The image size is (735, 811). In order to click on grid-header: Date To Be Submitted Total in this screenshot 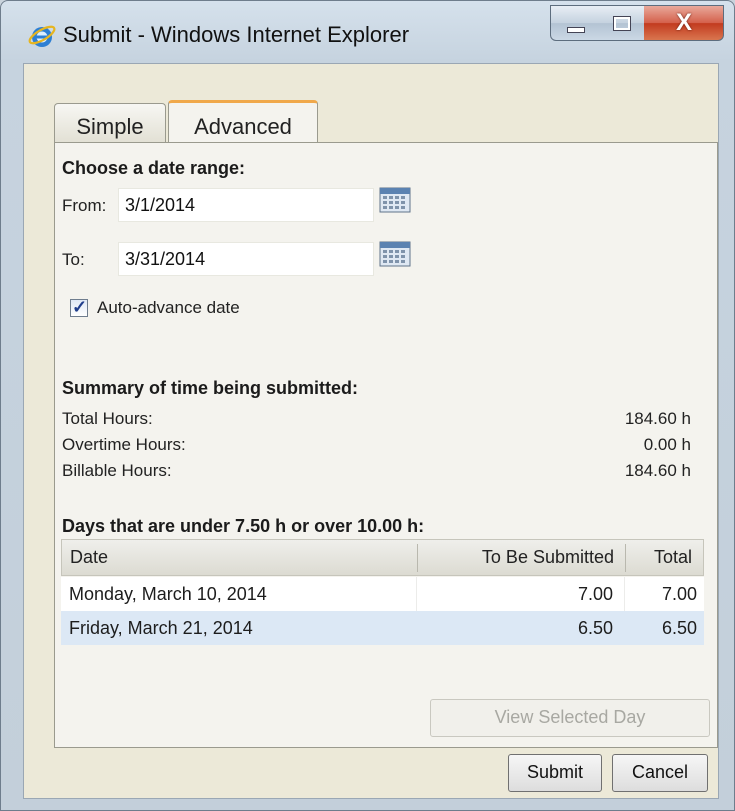, I will do `click(382, 557)`.